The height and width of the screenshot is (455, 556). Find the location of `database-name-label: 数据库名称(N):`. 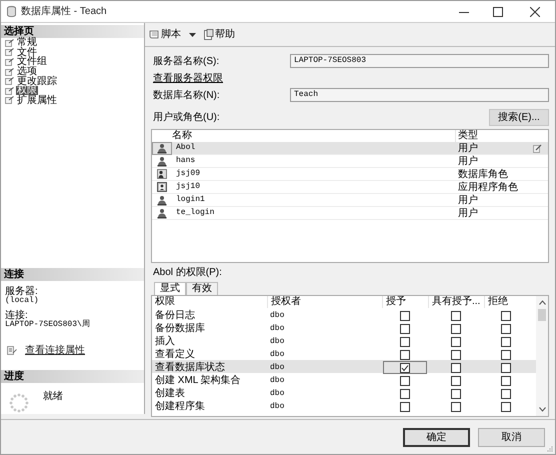

database-name-label: 数据库名称(N): is located at coordinates (186, 95).